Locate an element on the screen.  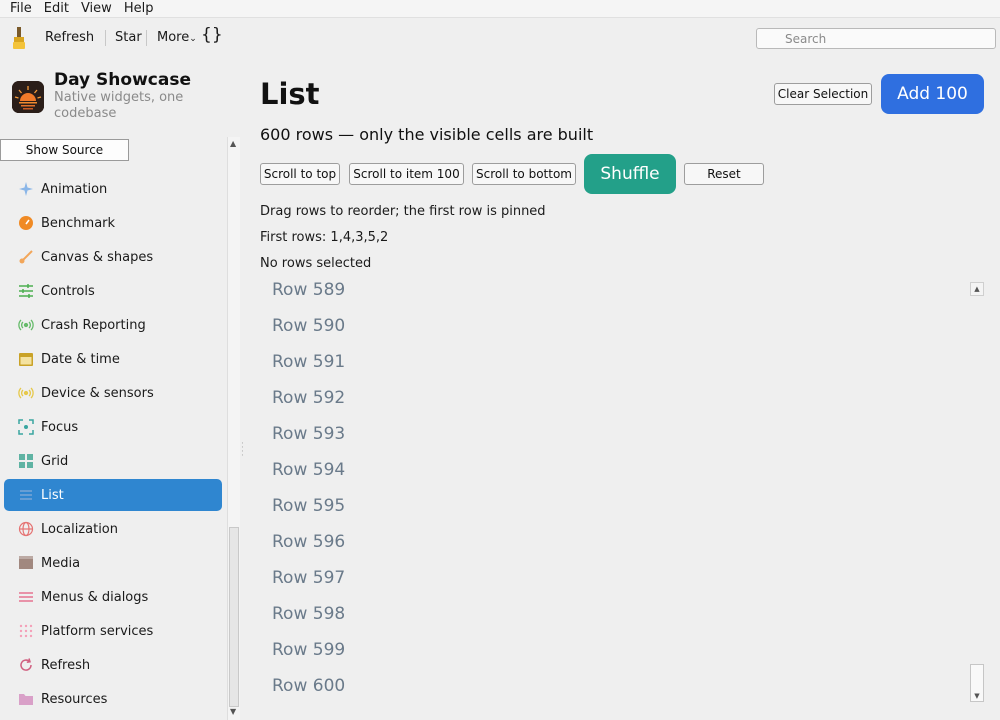
sidebar-item-resources: Resources is located at coordinates (113, 699).